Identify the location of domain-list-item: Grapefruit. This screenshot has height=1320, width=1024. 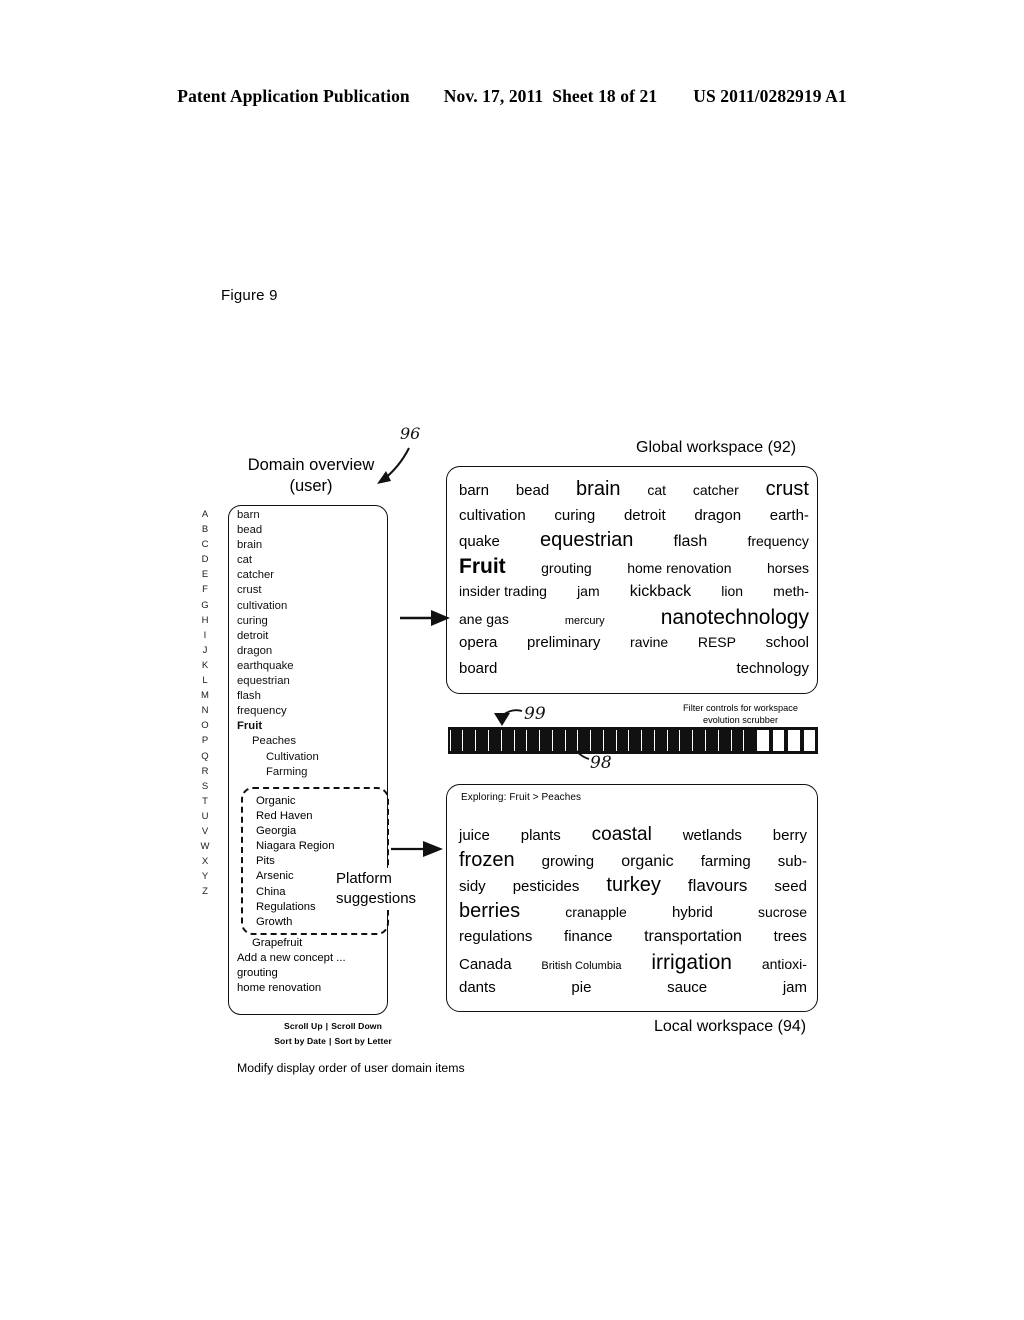
(311, 943).